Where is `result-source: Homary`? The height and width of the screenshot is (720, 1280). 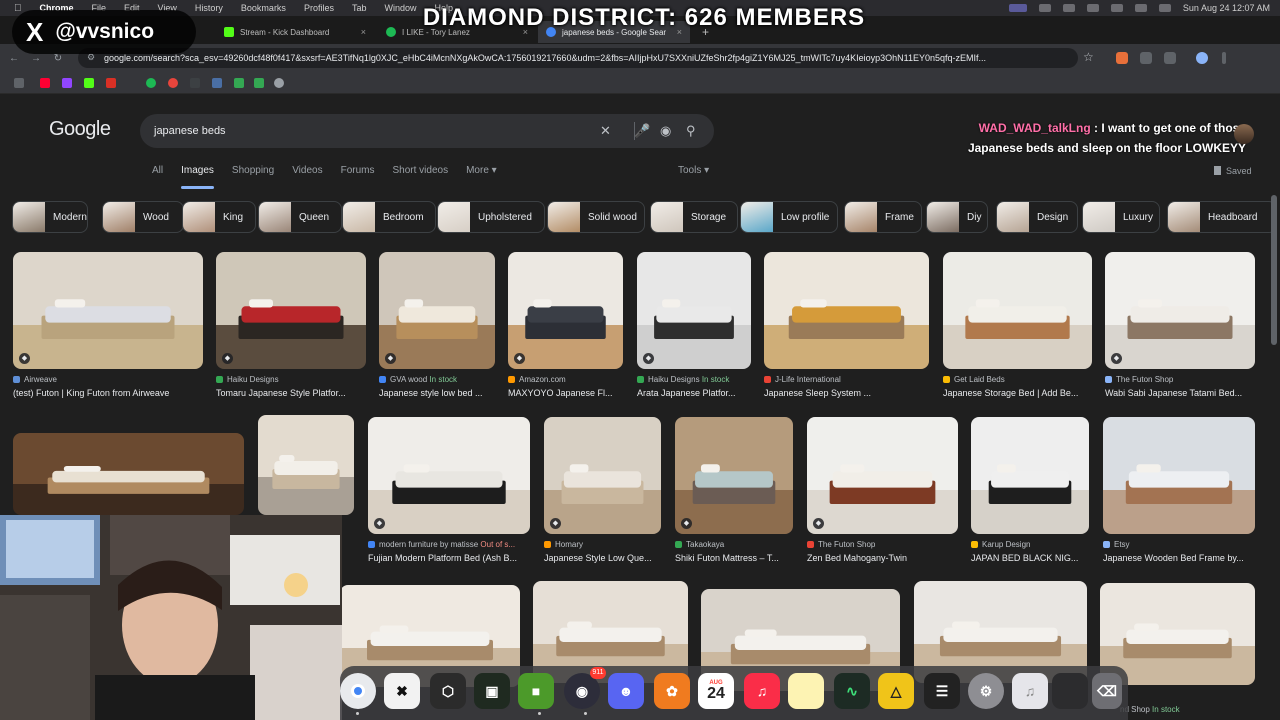 result-source: Homary is located at coordinates (602, 544).